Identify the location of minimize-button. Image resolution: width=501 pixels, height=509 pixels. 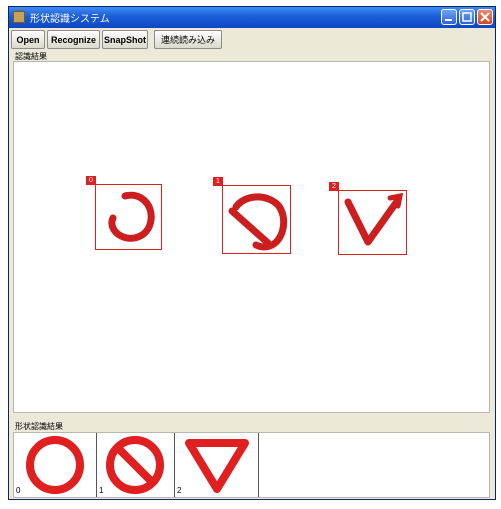
(449, 17).